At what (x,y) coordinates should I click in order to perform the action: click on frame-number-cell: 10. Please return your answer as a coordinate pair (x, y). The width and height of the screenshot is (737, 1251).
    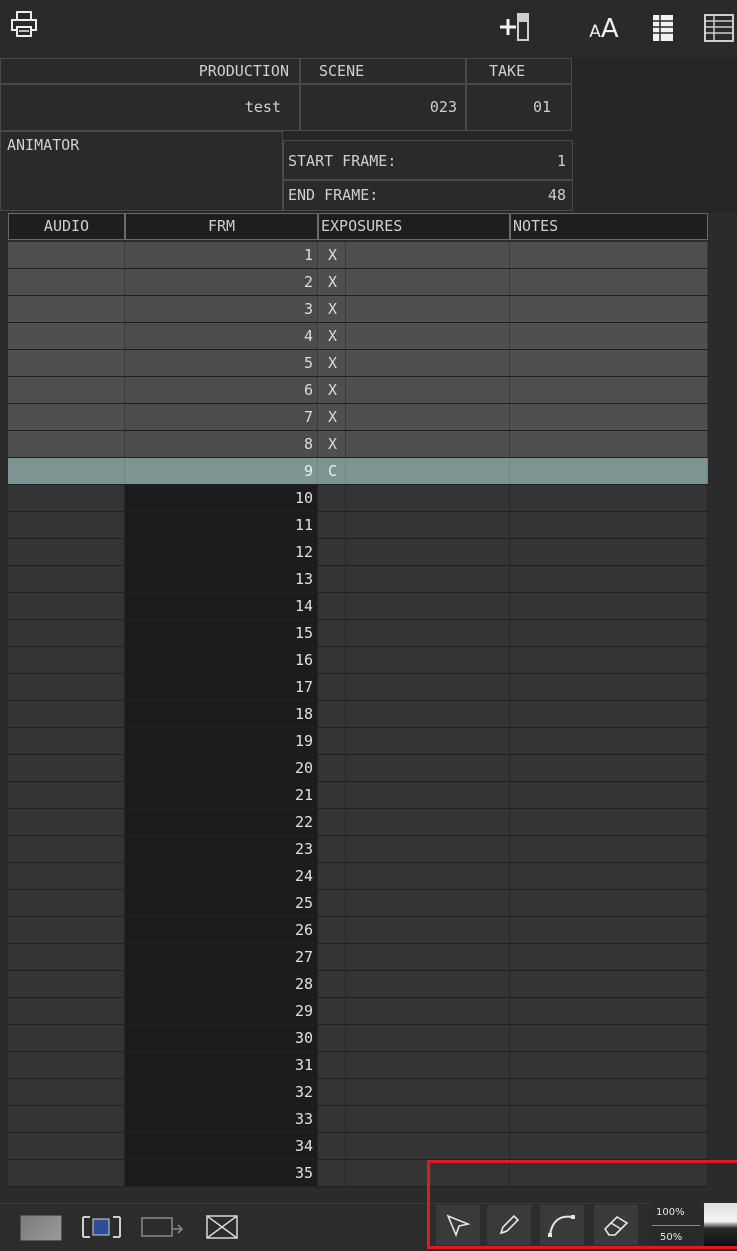
    Looking at the image, I should click on (221, 498).